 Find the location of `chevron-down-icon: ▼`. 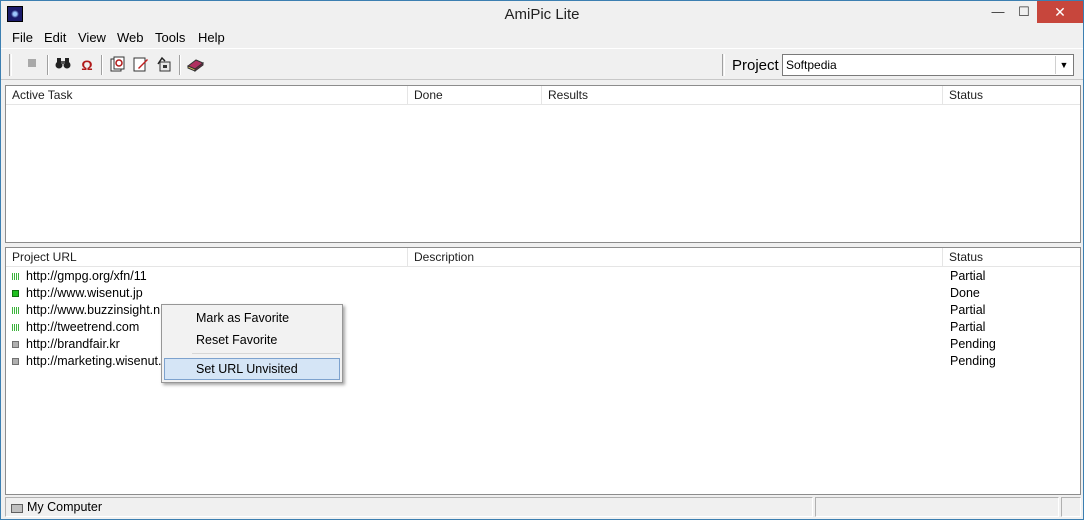

chevron-down-icon: ▼ is located at coordinates (1063, 65).